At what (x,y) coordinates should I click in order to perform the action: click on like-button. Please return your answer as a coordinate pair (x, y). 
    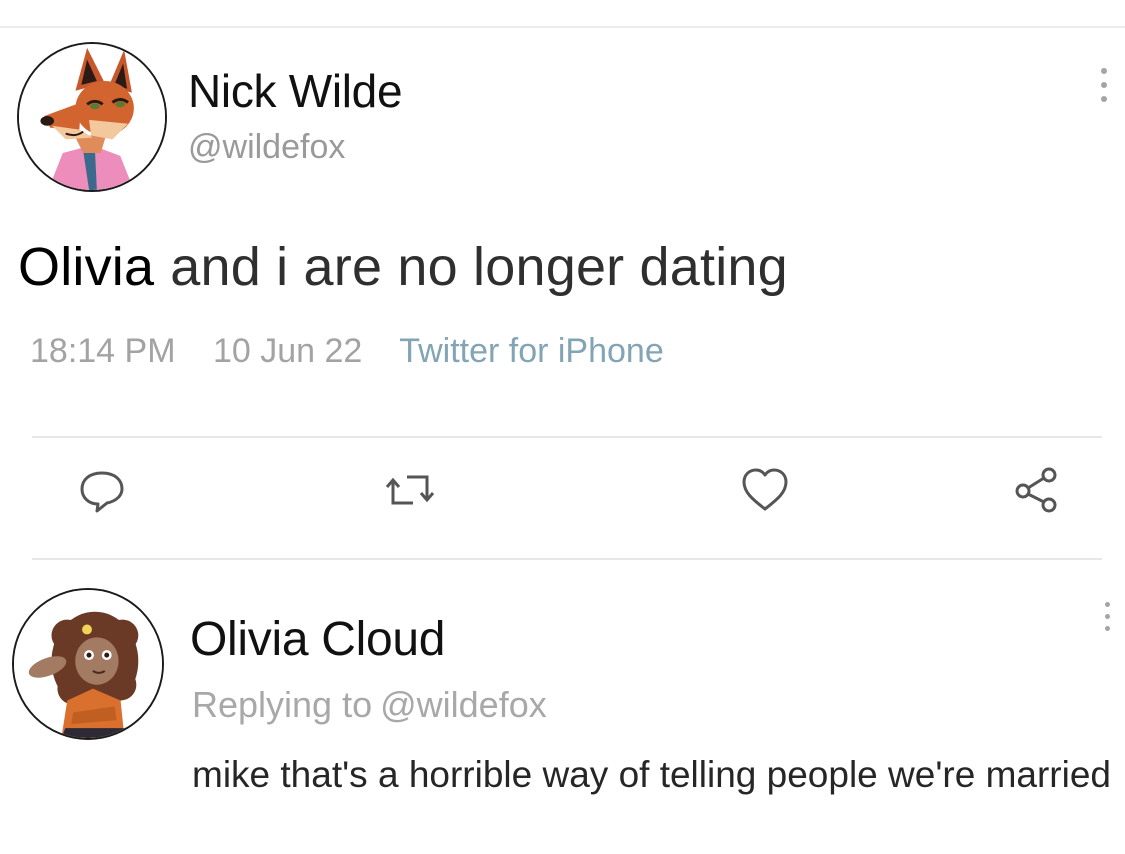
    Looking at the image, I should click on (765, 490).